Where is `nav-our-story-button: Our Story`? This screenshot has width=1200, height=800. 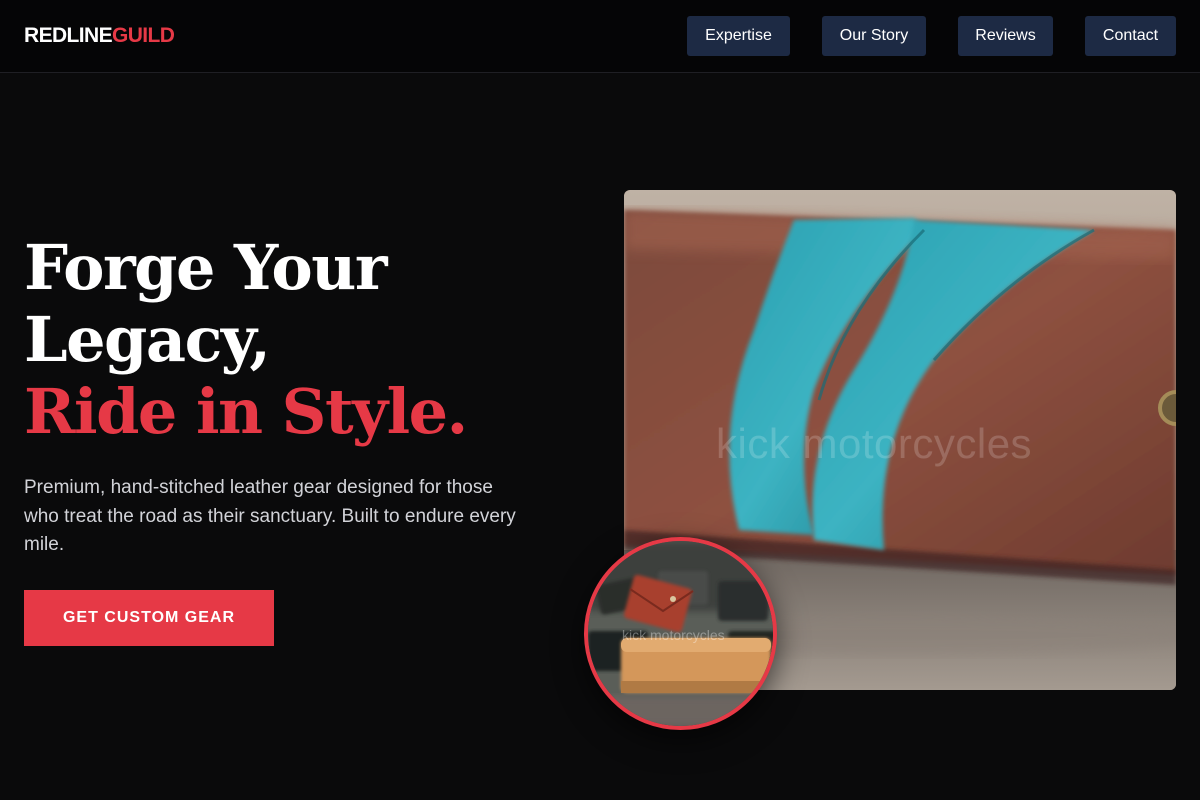
nav-our-story-button: Our Story is located at coordinates (874, 36).